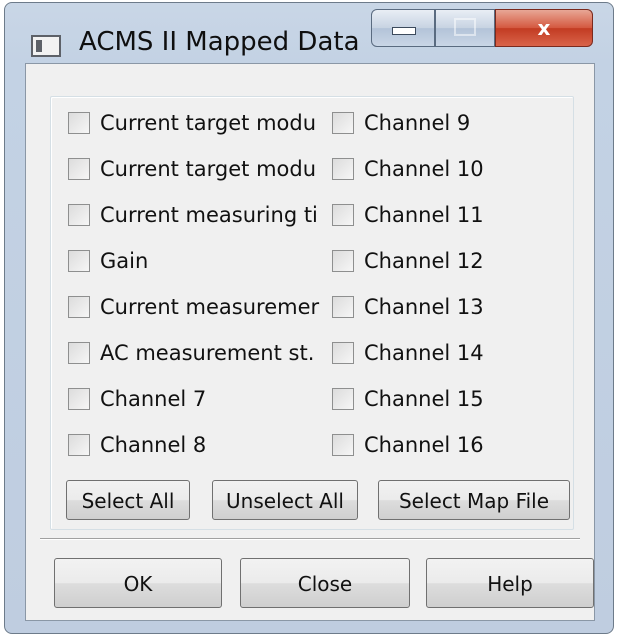  What do you see at coordinates (417, 123) in the screenshot?
I see `checkbox-label: Channel 9` at bounding box center [417, 123].